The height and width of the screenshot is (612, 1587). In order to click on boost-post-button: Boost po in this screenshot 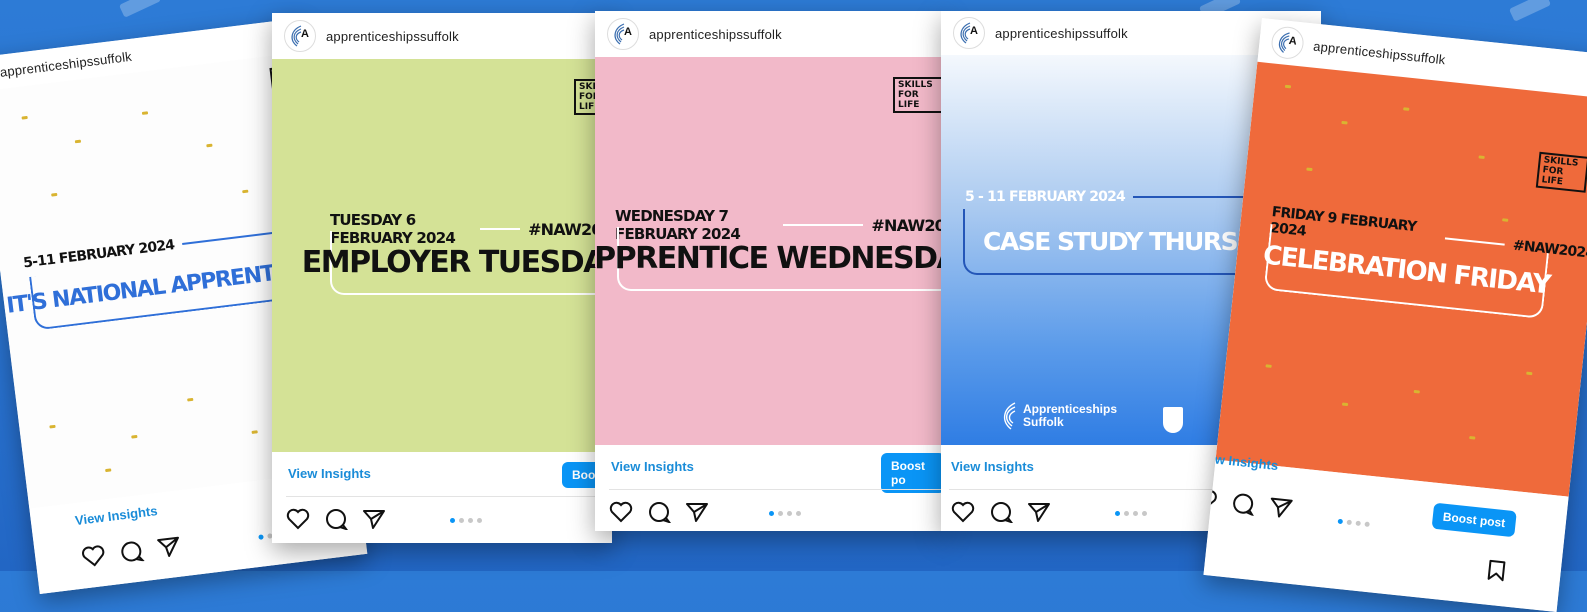, I will do `click(913, 473)`.